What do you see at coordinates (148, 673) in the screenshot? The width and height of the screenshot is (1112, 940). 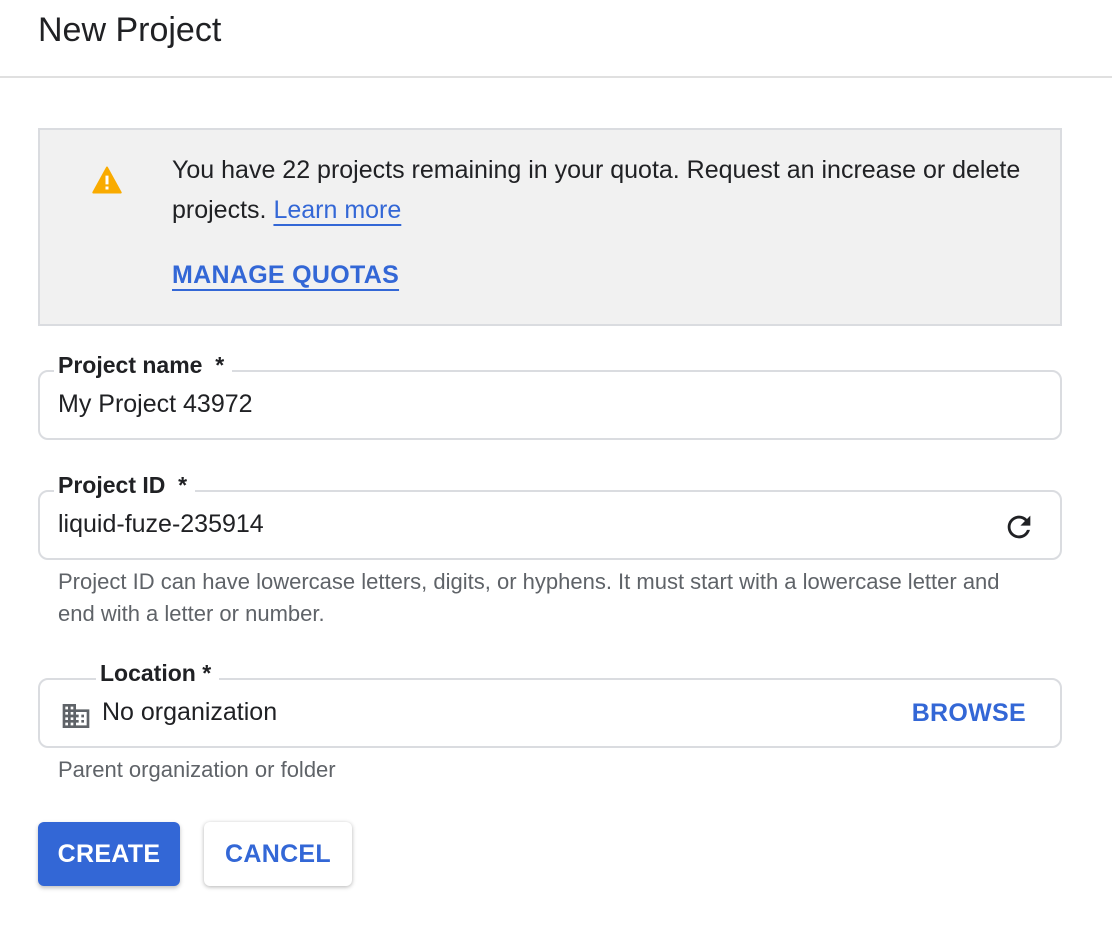 I see `location-label-text: Location` at bounding box center [148, 673].